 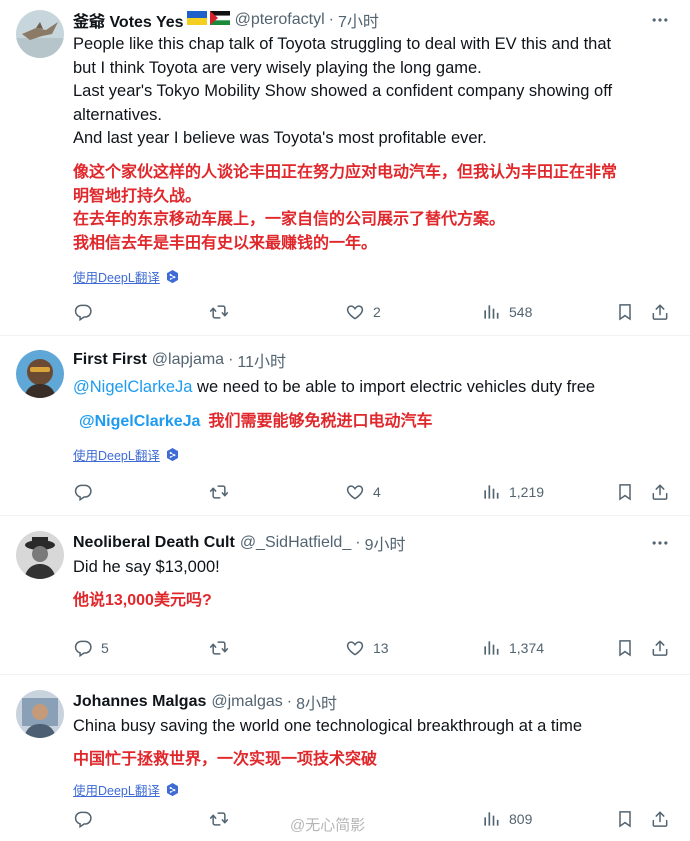 What do you see at coordinates (154, 543) in the screenshot?
I see `display-name: Neoliberal Death Cult` at bounding box center [154, 543].